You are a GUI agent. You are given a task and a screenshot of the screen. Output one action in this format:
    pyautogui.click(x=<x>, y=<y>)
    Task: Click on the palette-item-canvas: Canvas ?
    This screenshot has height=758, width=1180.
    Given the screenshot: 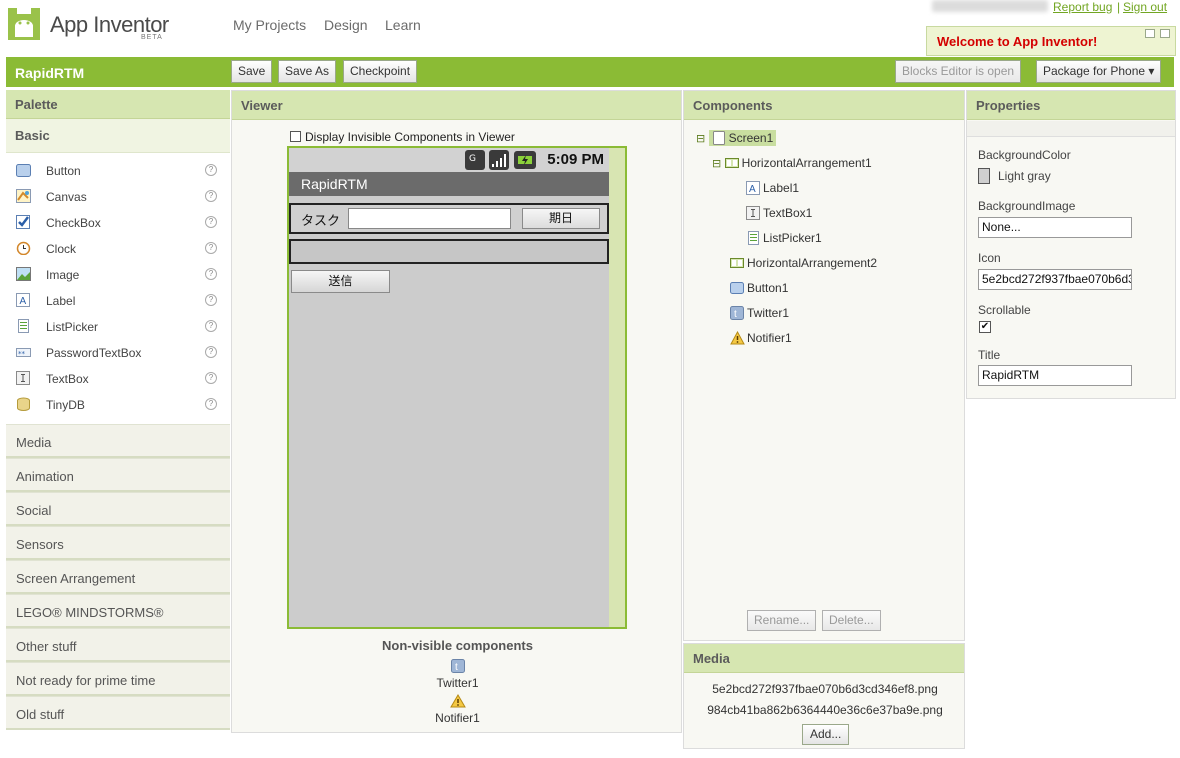 What is the action you would take?
    pyautogui.click(x=118, y=196)
    